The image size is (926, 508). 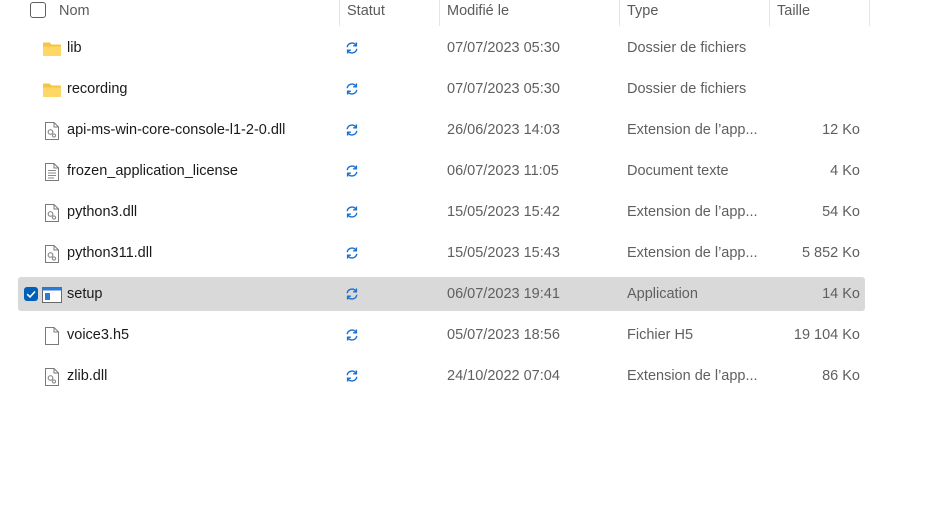 I want to click on file-name: recording, so click(x=97, y=89).